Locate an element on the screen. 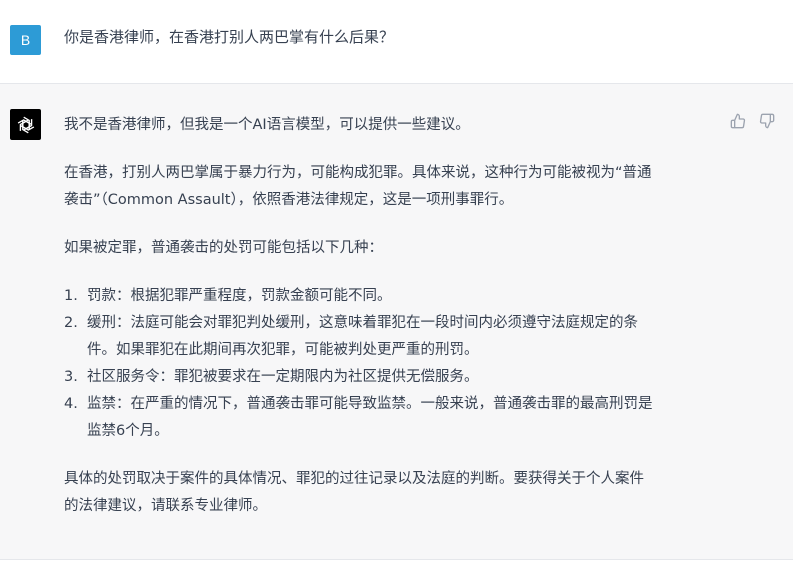 The image size is (793, 564). list-item: 3. 社区服务令：罪犯被要求在一定期限内为社区提供无偿服务。 is located at coordinates (394, 377).